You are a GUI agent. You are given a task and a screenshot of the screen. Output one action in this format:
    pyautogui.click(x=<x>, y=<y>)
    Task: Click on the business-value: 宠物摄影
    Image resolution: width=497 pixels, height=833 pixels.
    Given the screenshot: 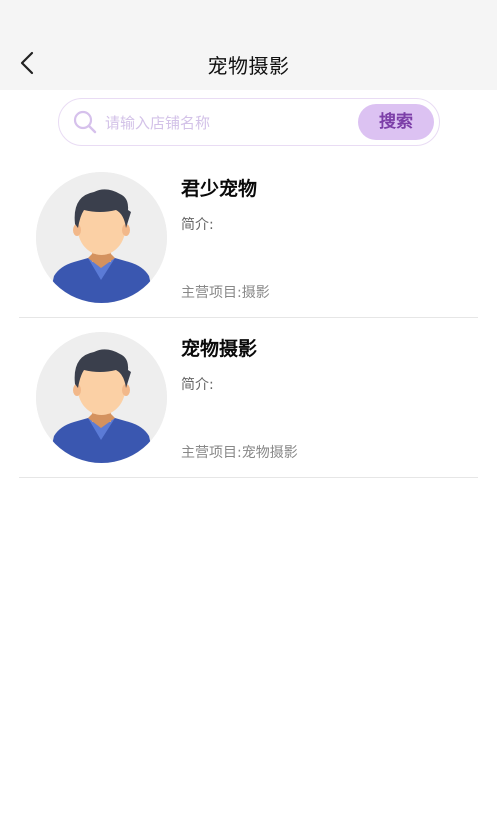 What is the action you would take?
    pyautogui.click(x=269, y=453)
    